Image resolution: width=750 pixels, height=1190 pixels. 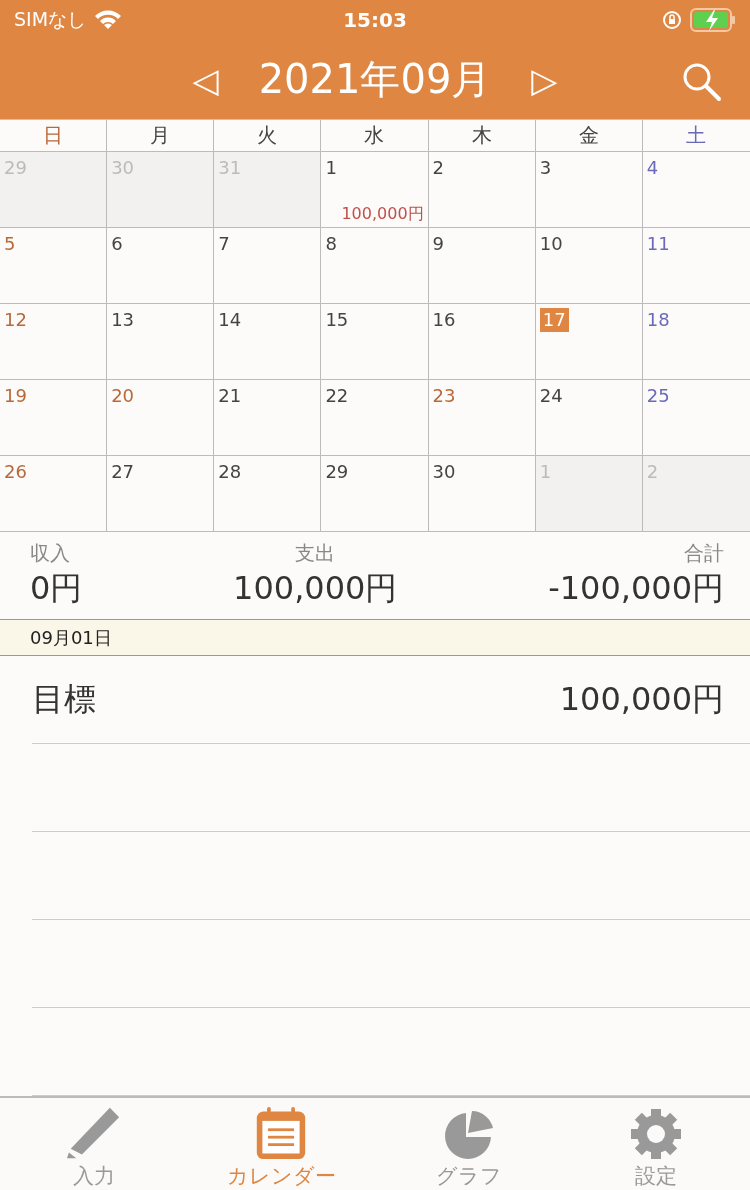 What do you see at coordinates (482, 266) in the screenshot?
I see `calendar-day: 9` at bounding box center [482, 266].